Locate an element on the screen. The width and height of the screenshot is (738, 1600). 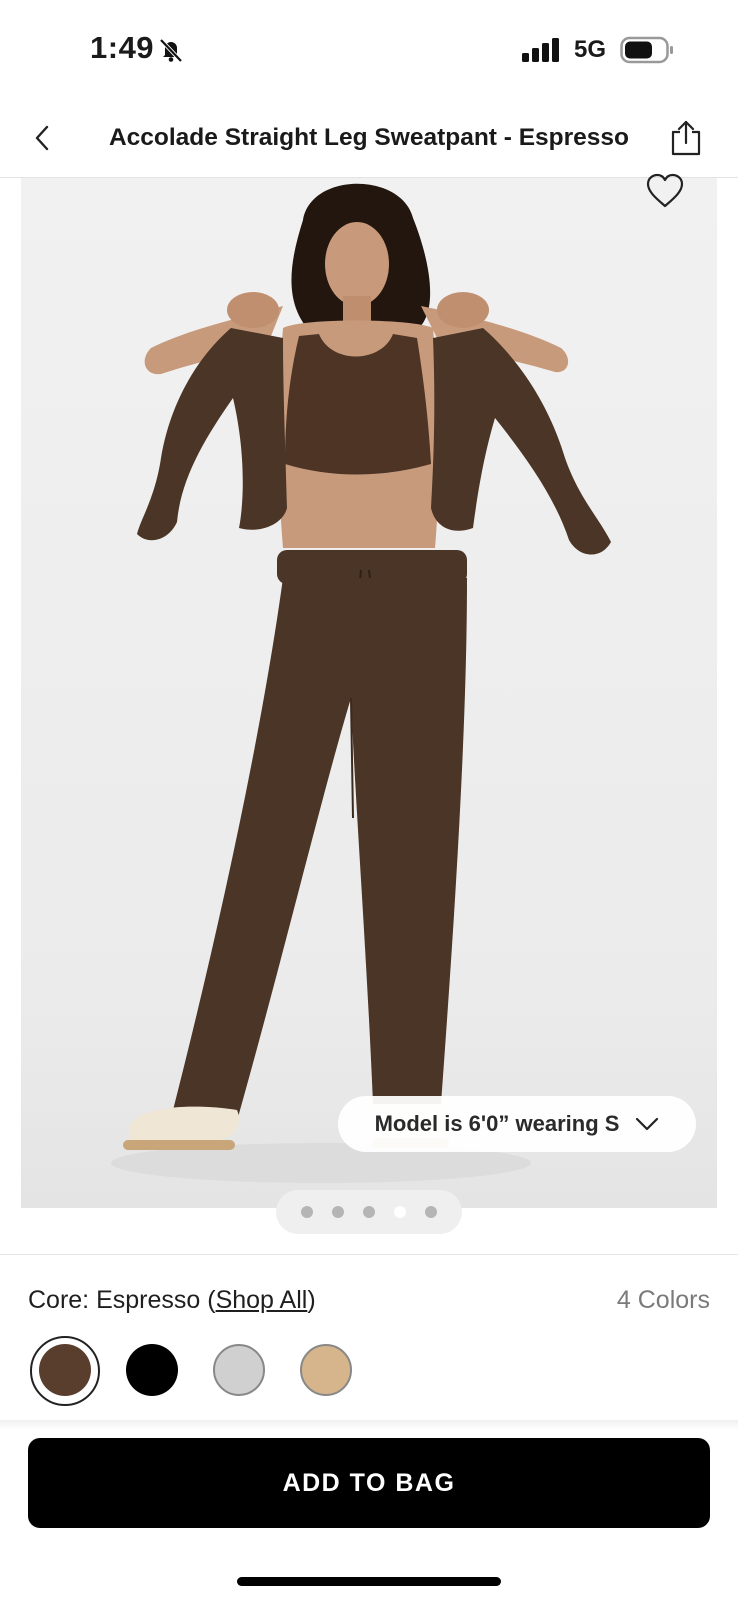
share-button is located at coordinates (686, 138).